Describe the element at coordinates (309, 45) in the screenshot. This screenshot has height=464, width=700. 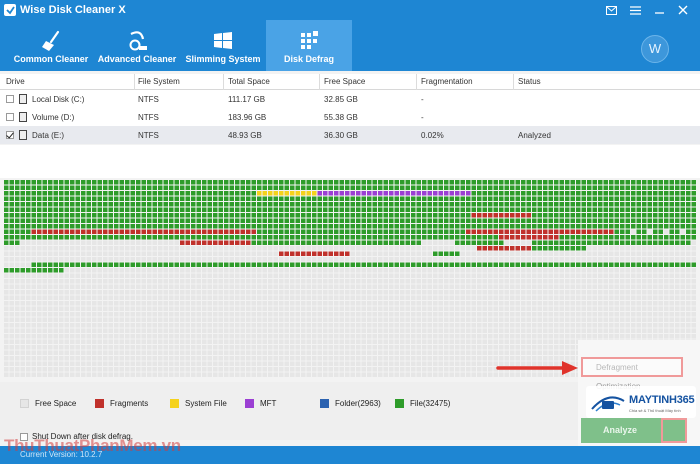
I see `tab-disk-defrag: Disk Defrag` at that location.